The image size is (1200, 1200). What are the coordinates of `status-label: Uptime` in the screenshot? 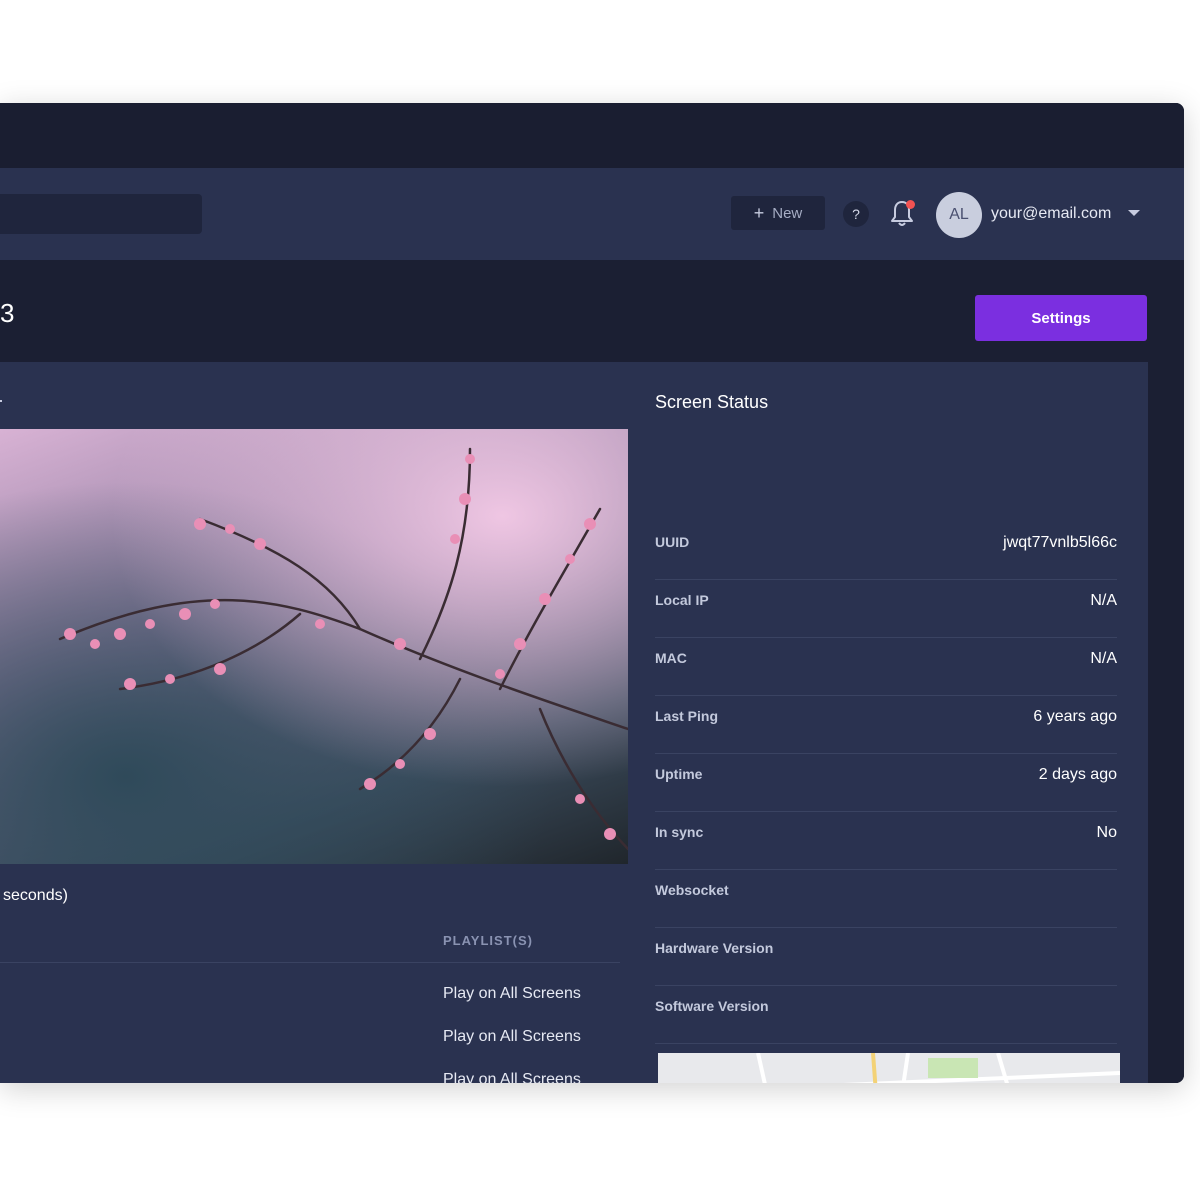 It's located at (679, 774).